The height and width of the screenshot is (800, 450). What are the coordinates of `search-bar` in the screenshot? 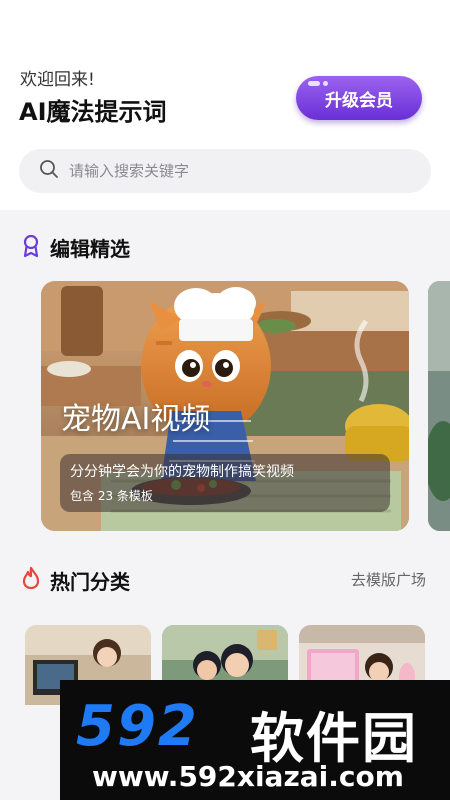 It's located at (225, 171).